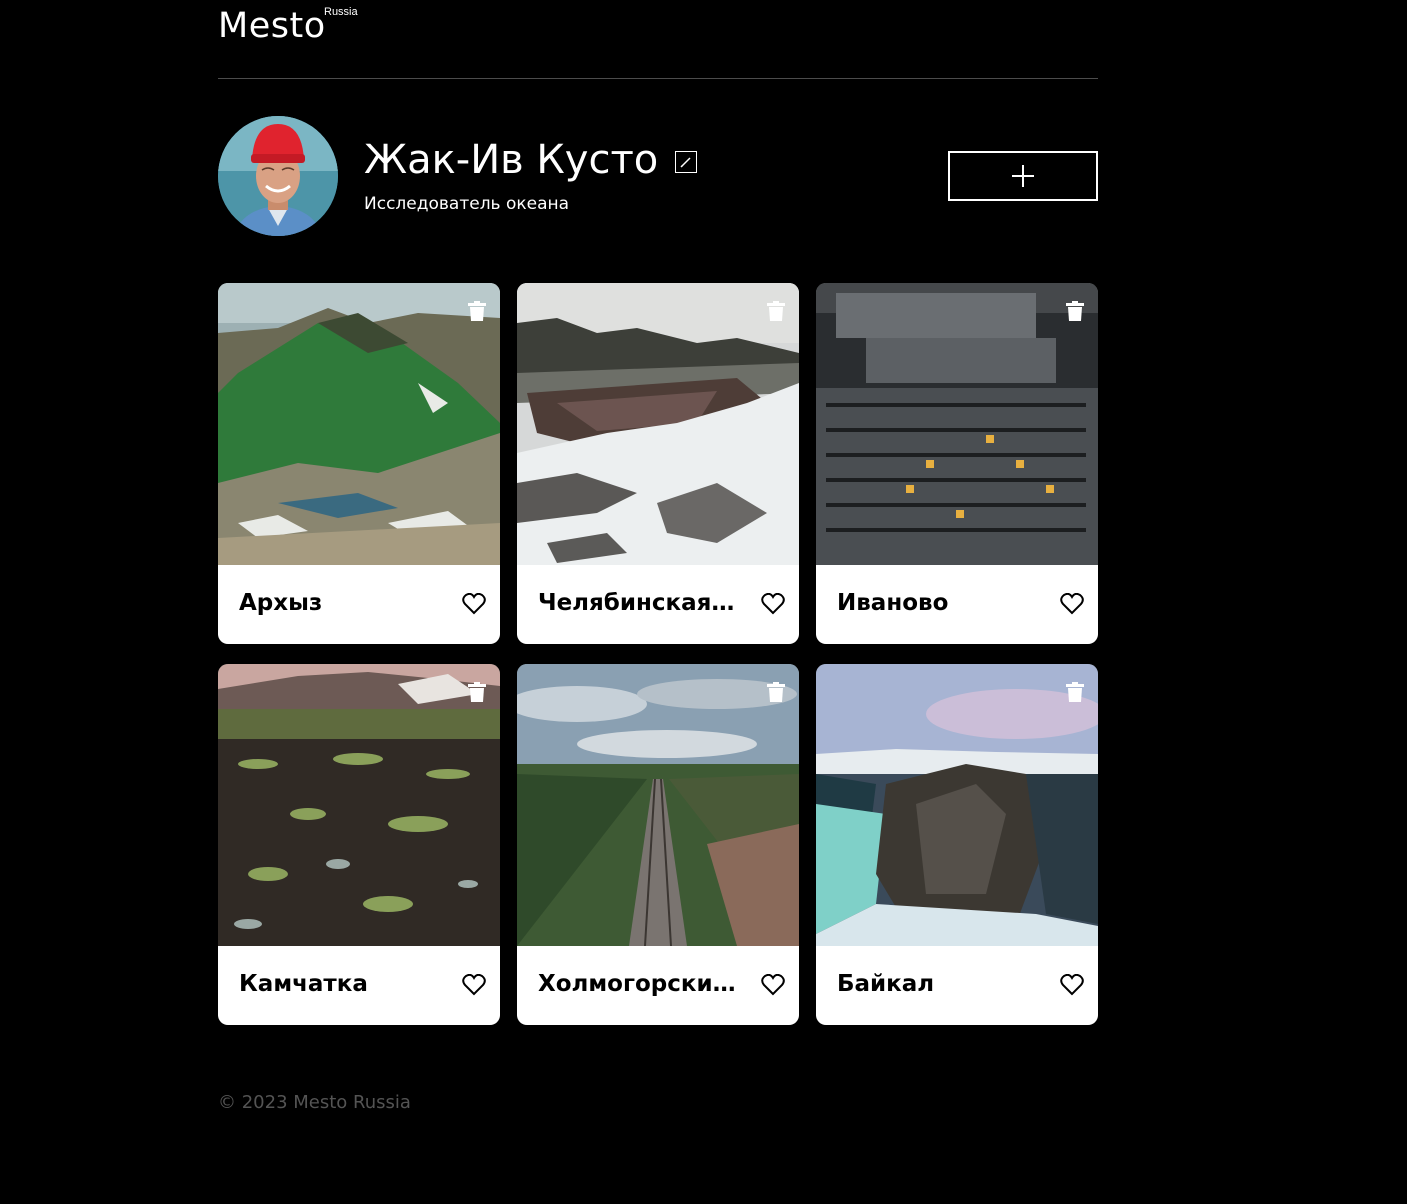 Image resolution: width=1407 pixels, height=1204 pixels. I want to click on card: Камчатка, so click(359, 844).